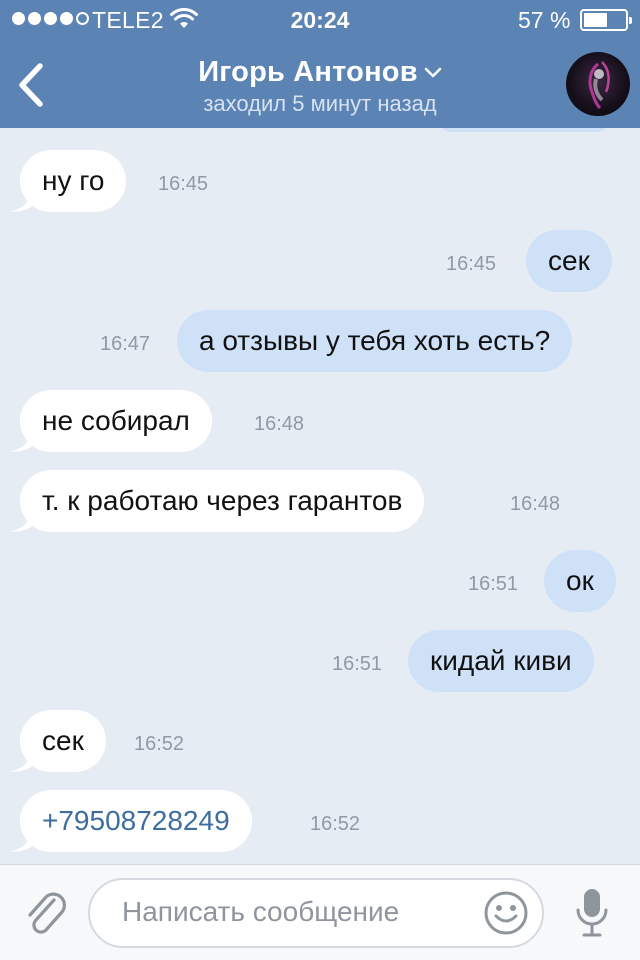  I want to click on microphone-icon, so click(592, 913).